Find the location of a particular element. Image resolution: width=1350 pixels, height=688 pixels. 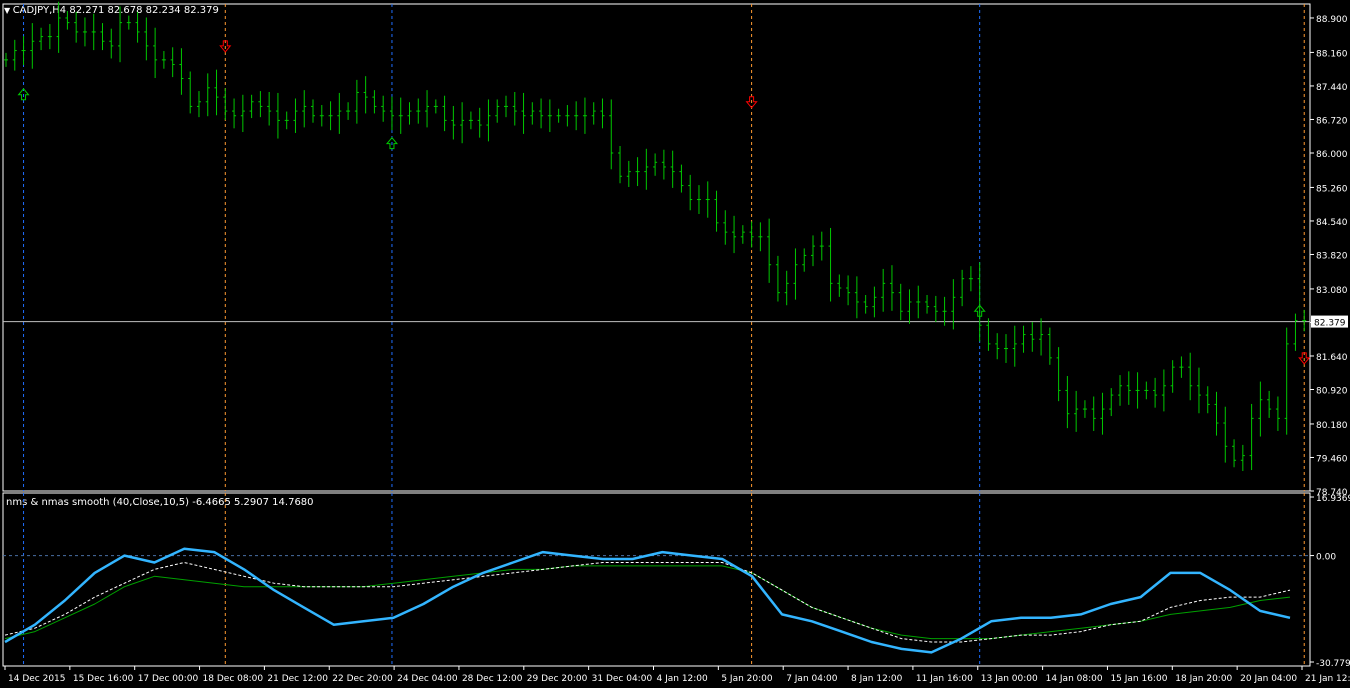

price-axis-label: 80.180 is located at coordinates (1332, 426).